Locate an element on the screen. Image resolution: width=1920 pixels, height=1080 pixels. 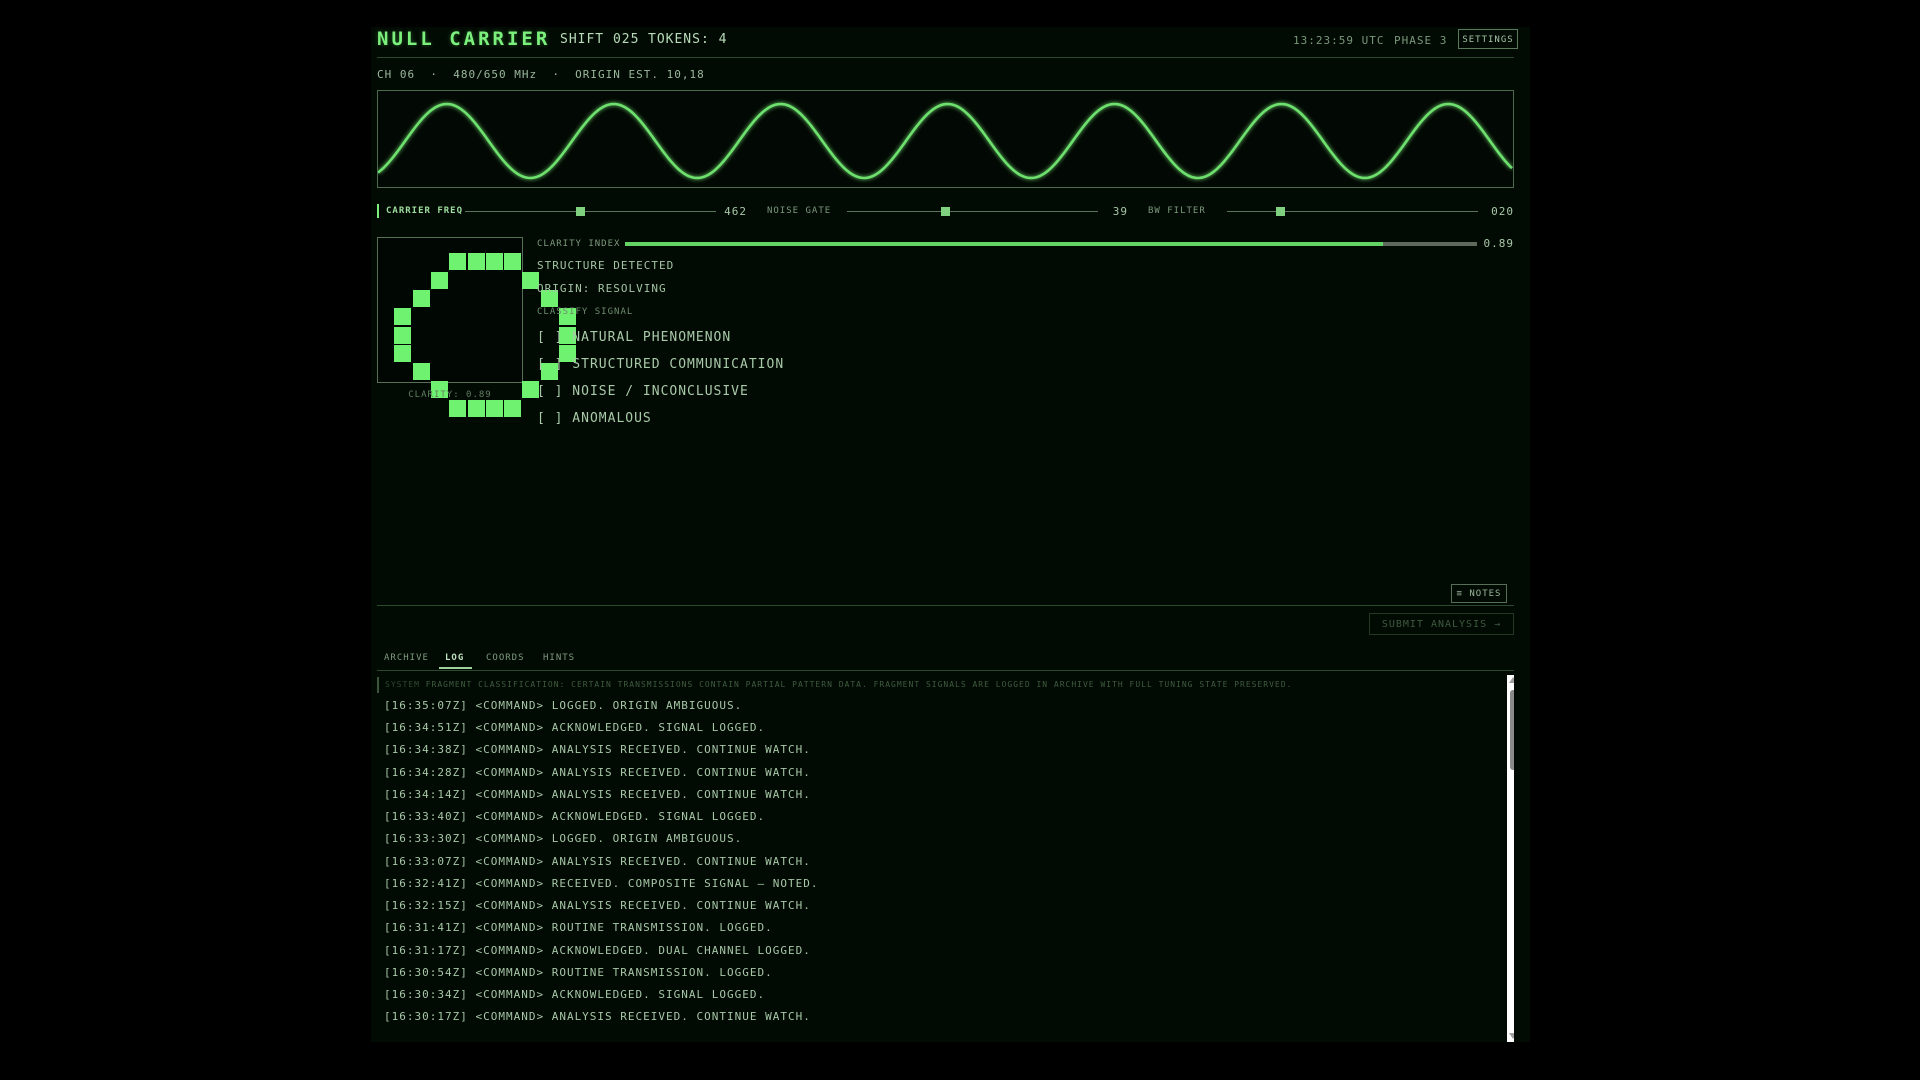
utc-clock: 13:23:59 UTC is located at coordinates (1339, 40).